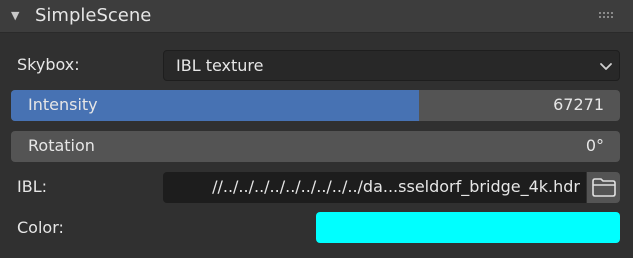 This screenshot has height=258, width=633. I want to click on rotation-slider: Rotation 0°, so click(315, 146).